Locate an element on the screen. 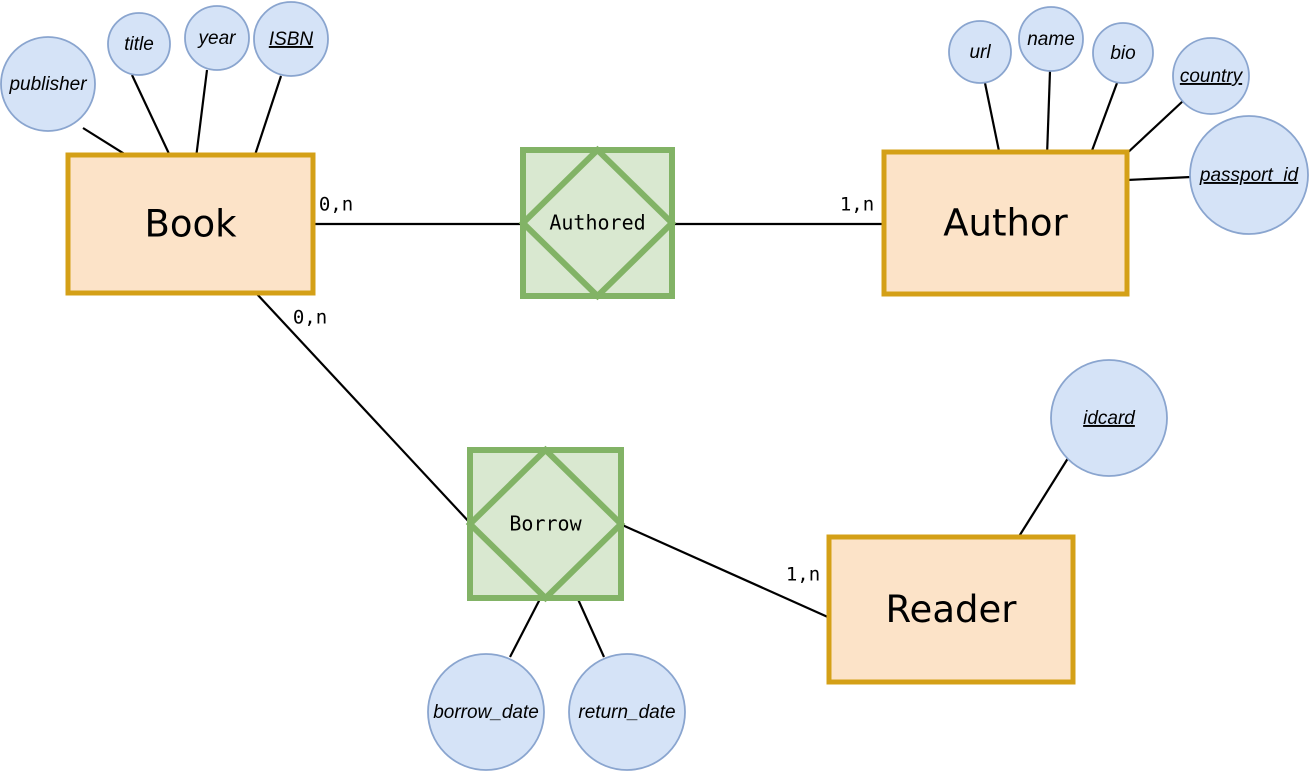  entity-label-book: Book is located at coordinates (190, 224).